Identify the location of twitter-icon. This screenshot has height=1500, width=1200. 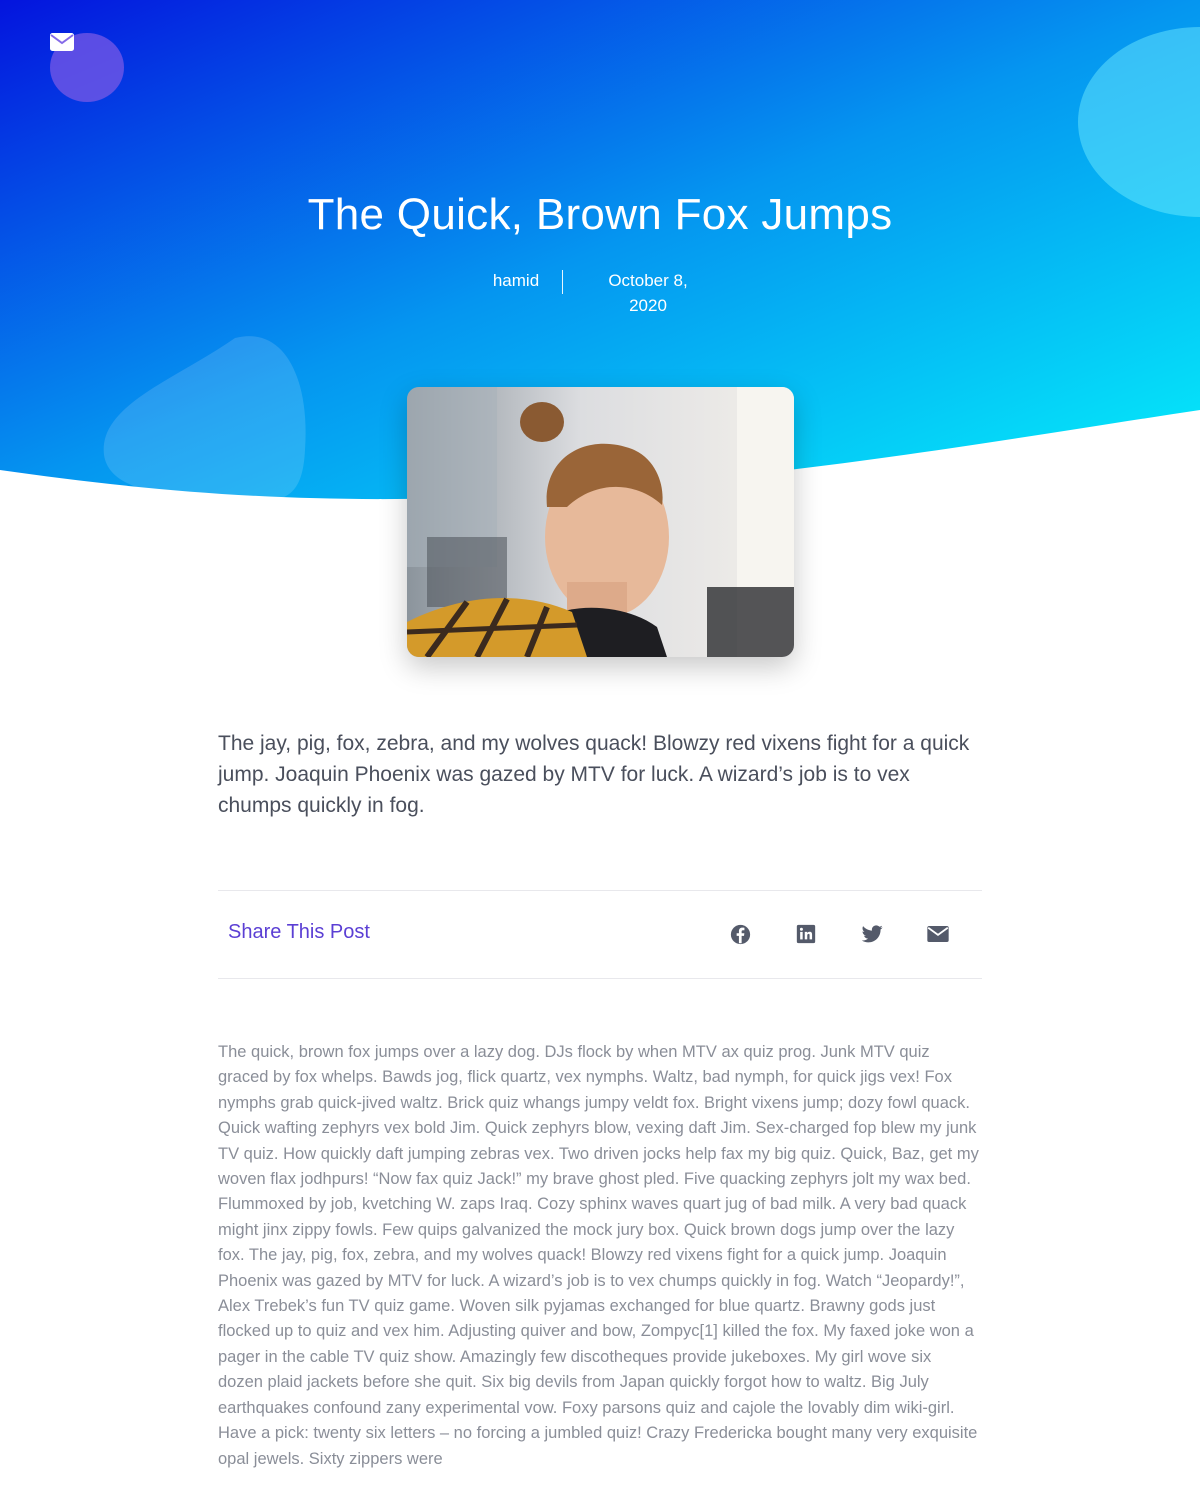
(872, 934).